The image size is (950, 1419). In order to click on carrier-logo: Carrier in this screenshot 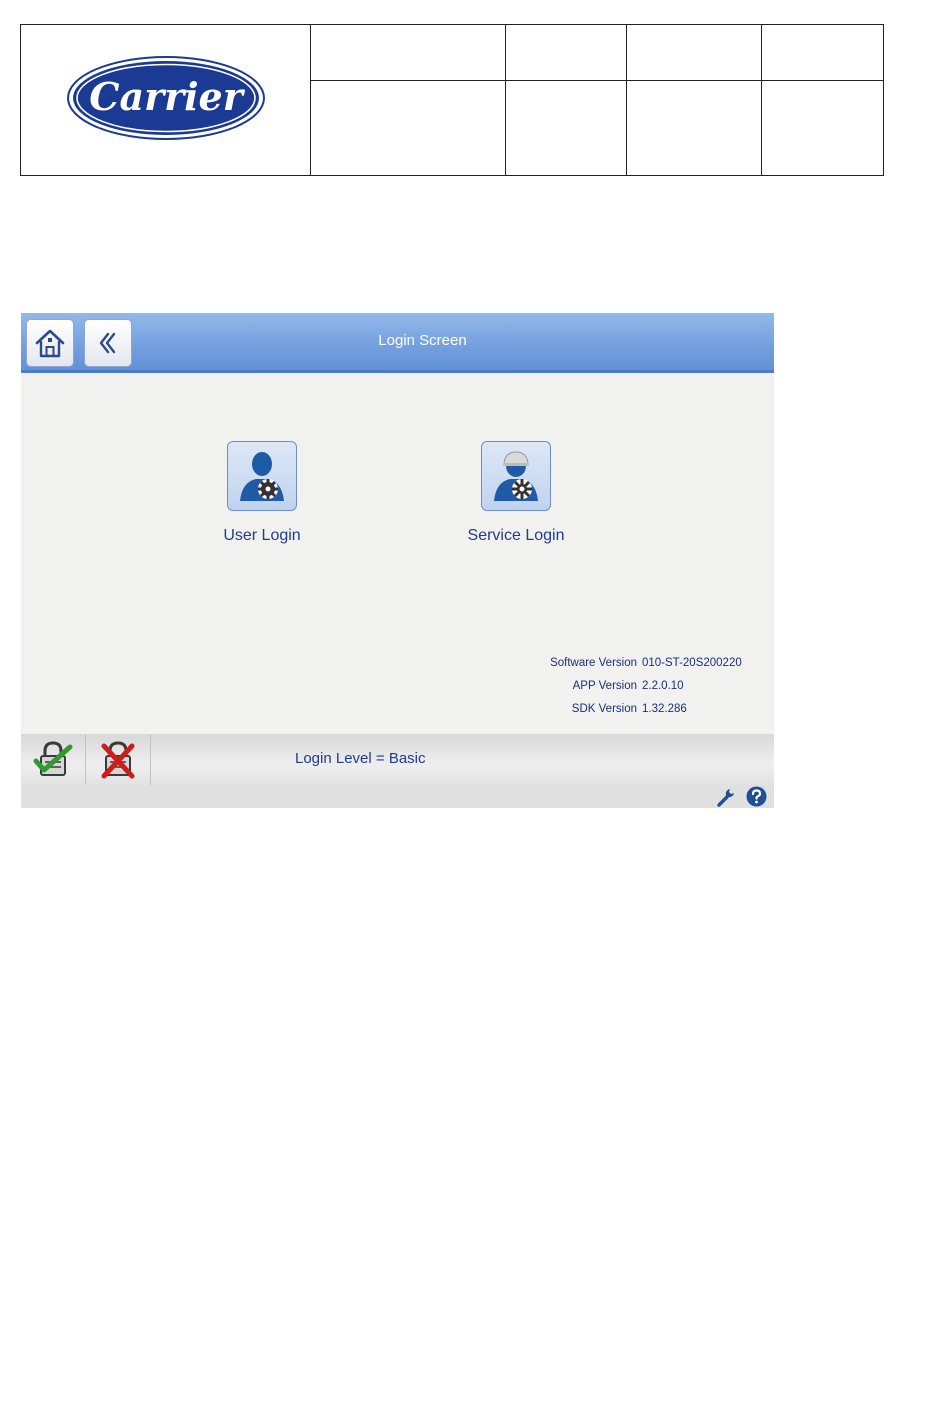, I will do `click(165, 97)`.